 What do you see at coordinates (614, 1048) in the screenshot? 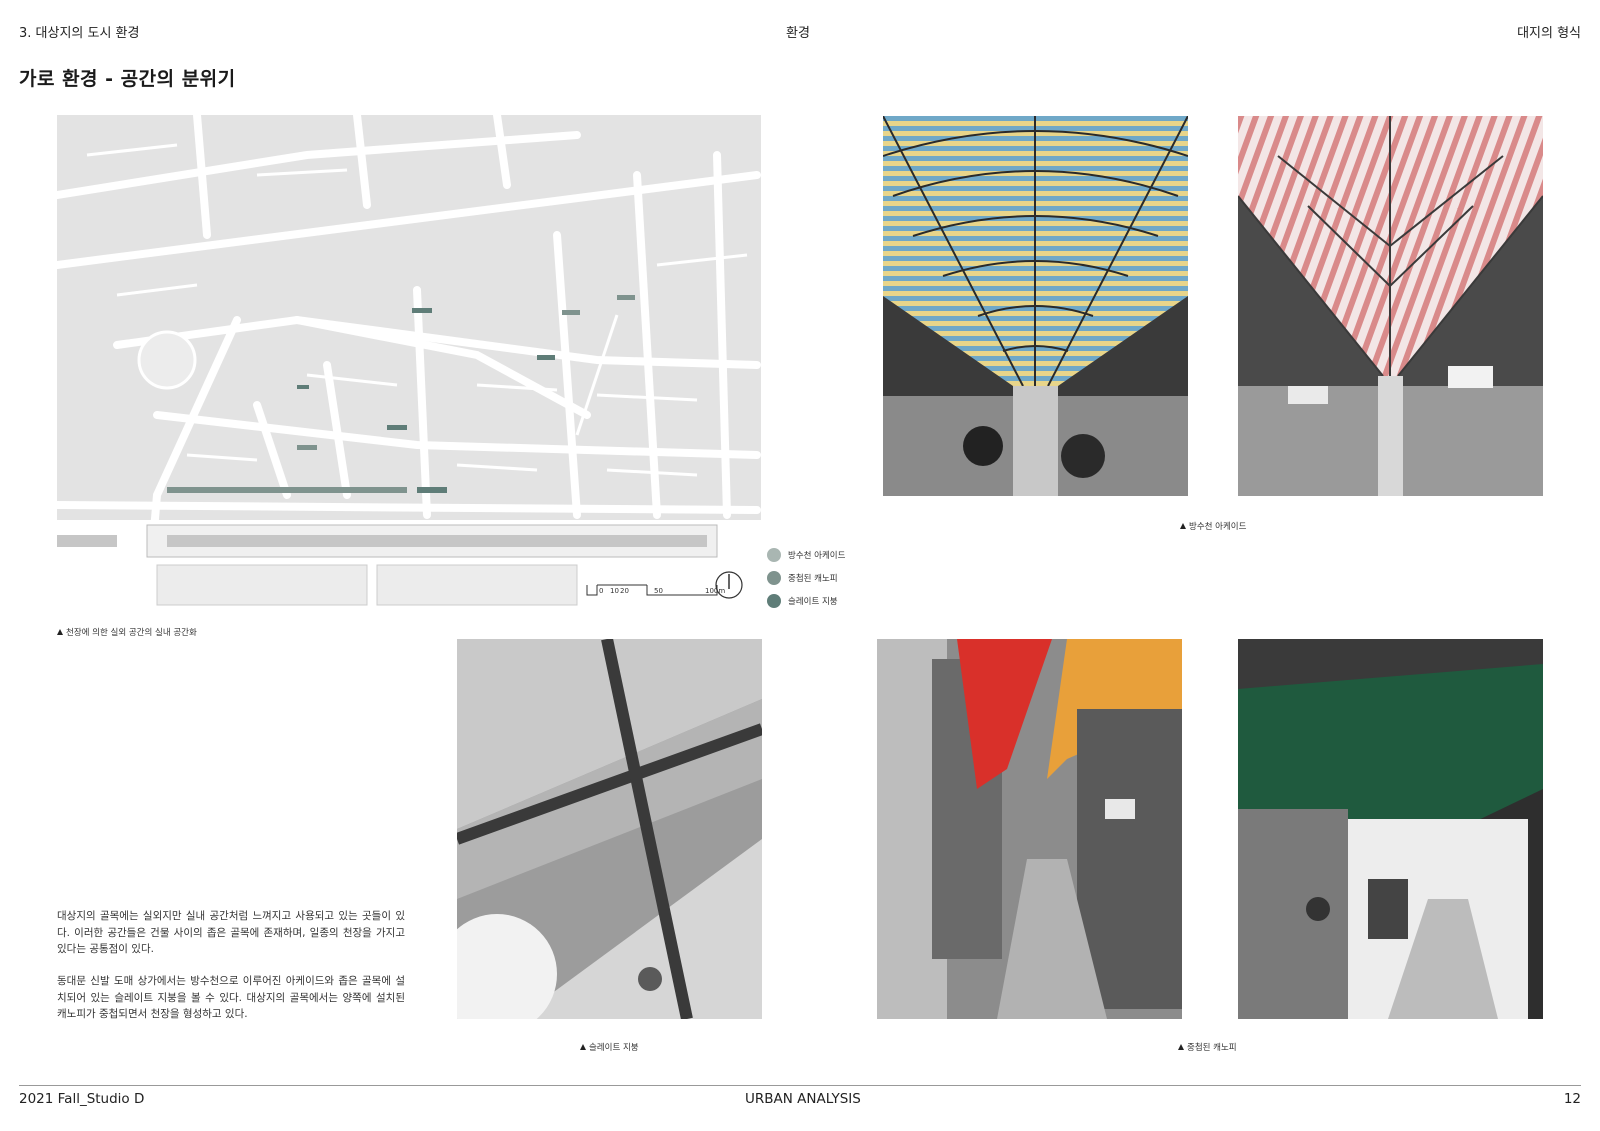
I see `slate-caption-text: 슬레이트 지붕` at bounding box center [614, 1048].